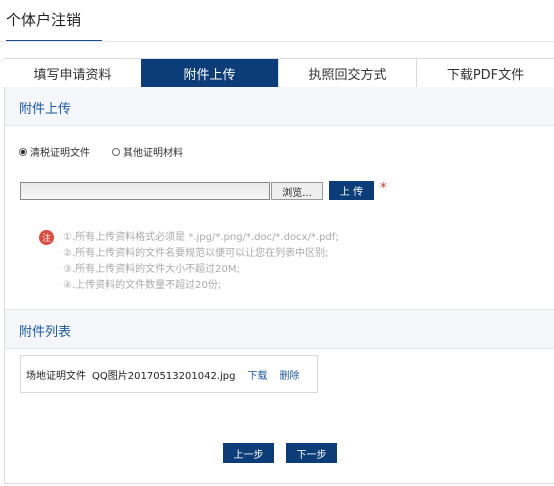  I want to click on tab-download-pdf: 下载PDF文件, so click(485, 73).